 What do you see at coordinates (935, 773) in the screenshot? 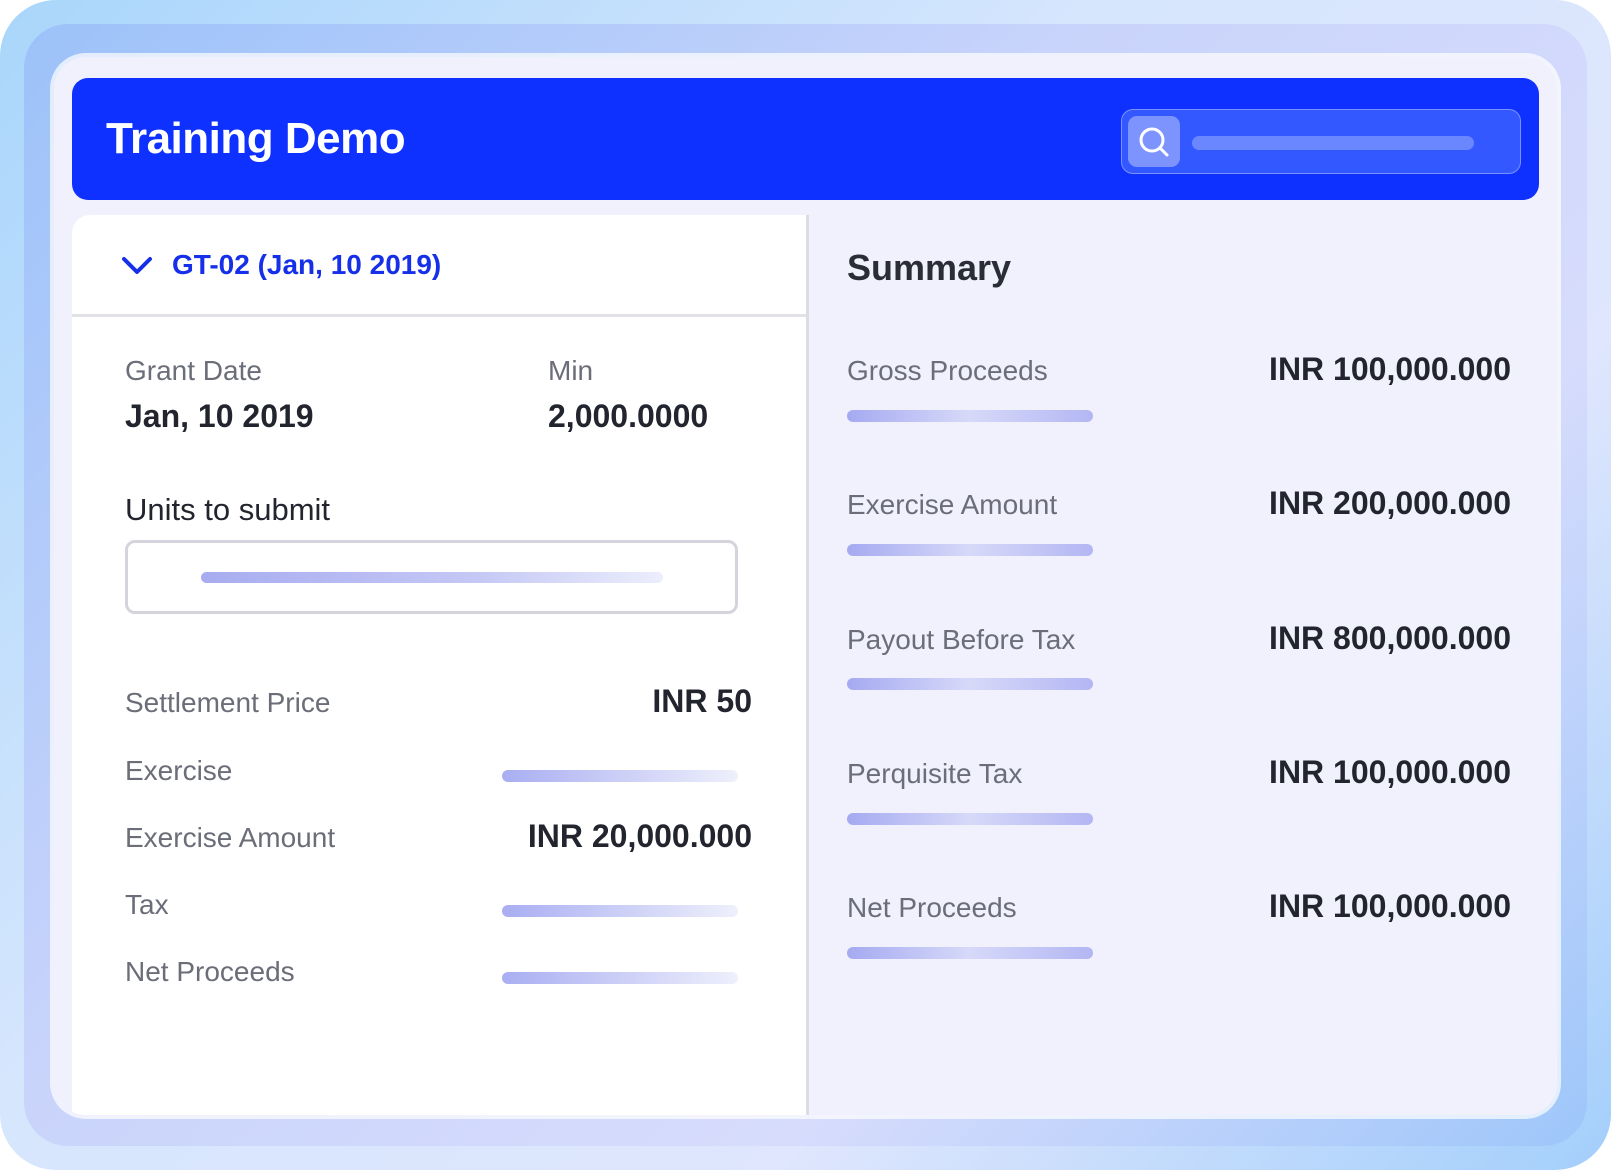
I see `summary-item-label: Perquisite Tax` at bounding box center [935, 773].